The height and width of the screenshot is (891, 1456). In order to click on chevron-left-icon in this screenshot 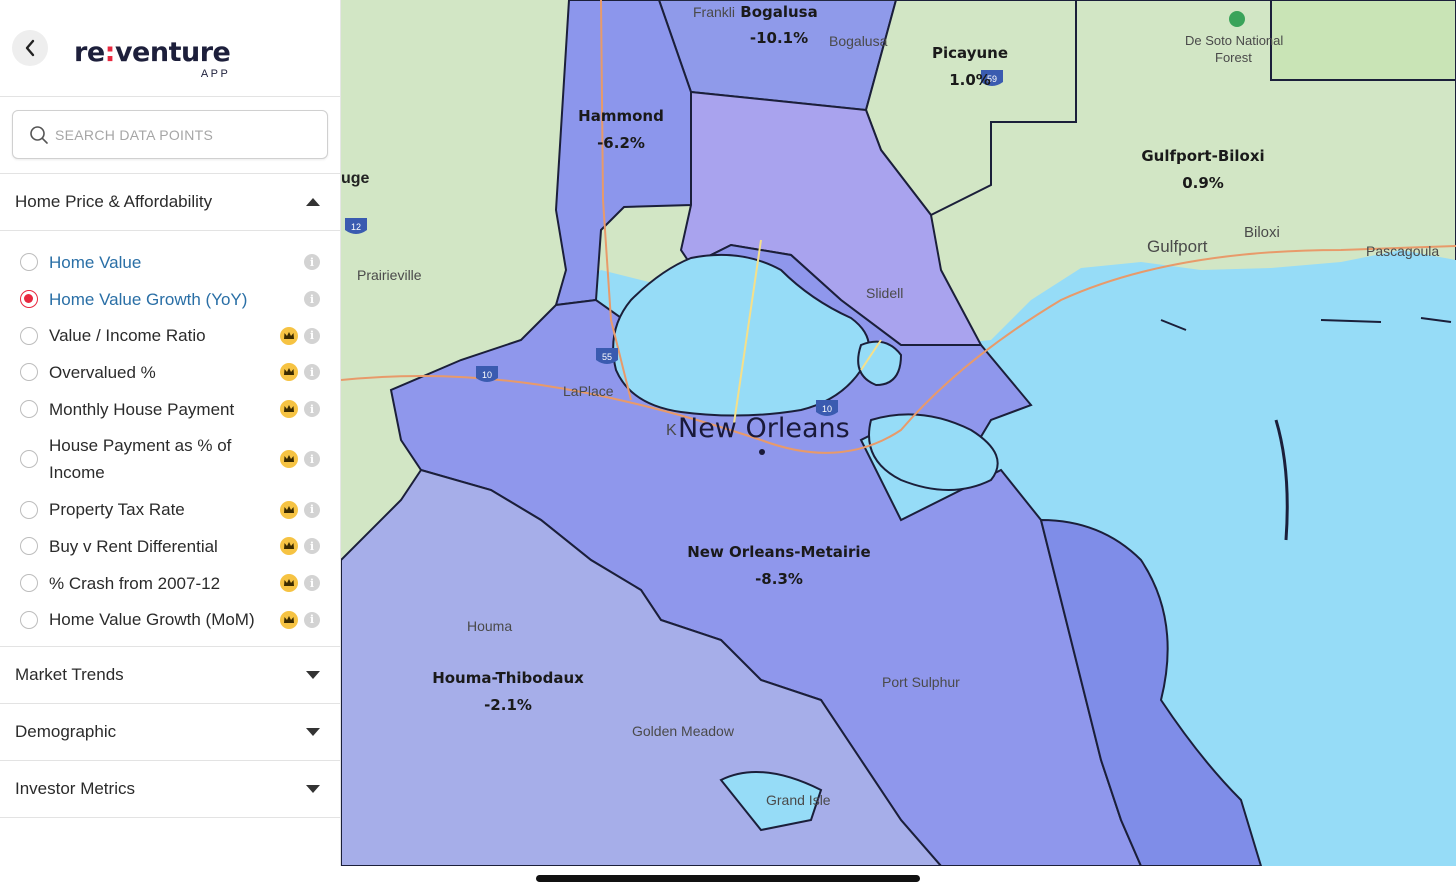, I will do `click(30, 48)`.